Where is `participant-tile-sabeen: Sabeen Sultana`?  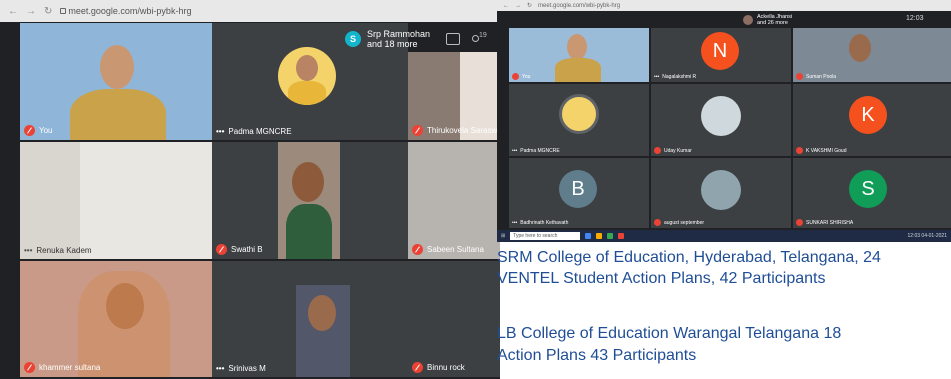
participant-tile-sabeen: Sabeen Sultana is located at coordinates (454, 200).